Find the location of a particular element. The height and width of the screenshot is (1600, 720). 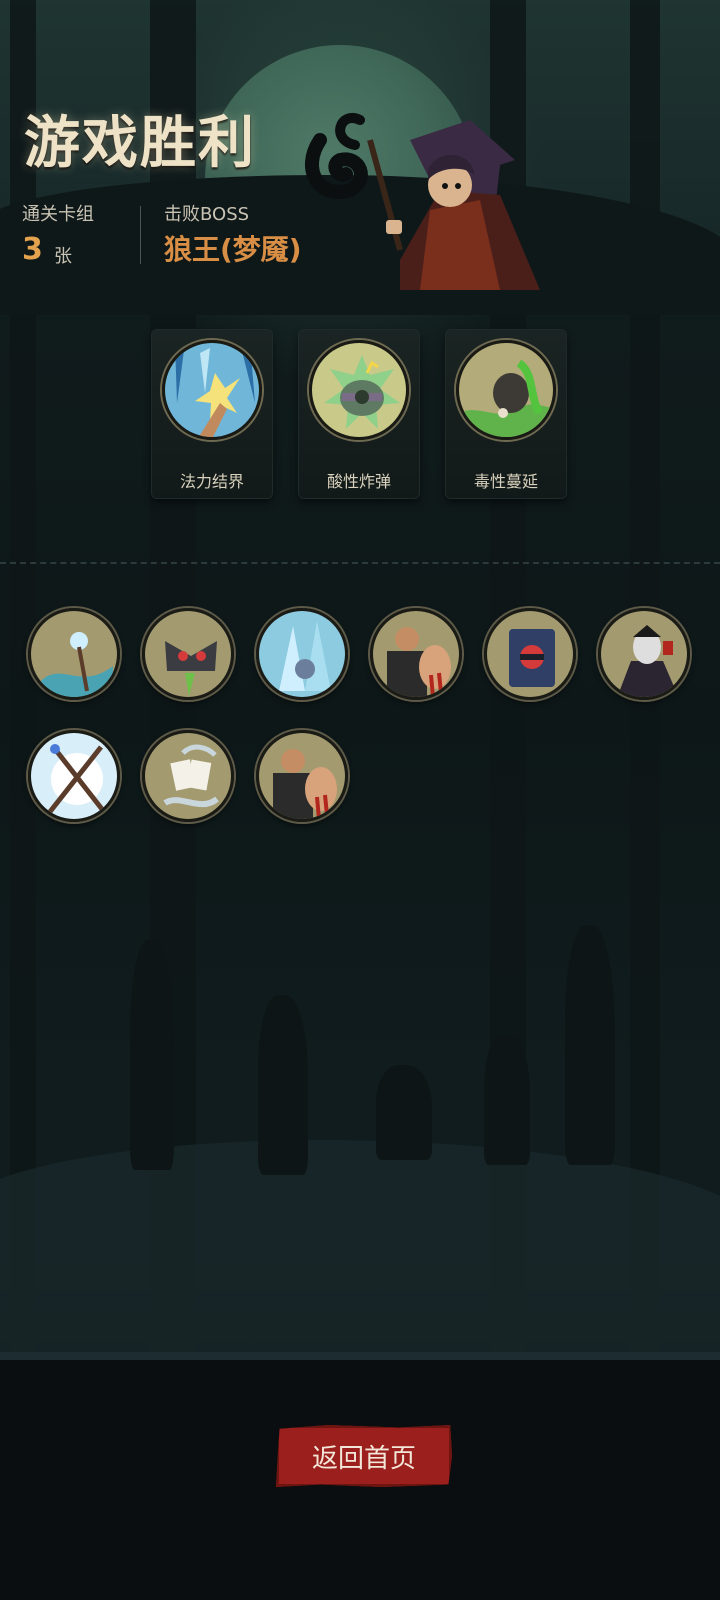

relic-card-poison-spread: 毒性蔓延 is located at coordinates (506, 414).